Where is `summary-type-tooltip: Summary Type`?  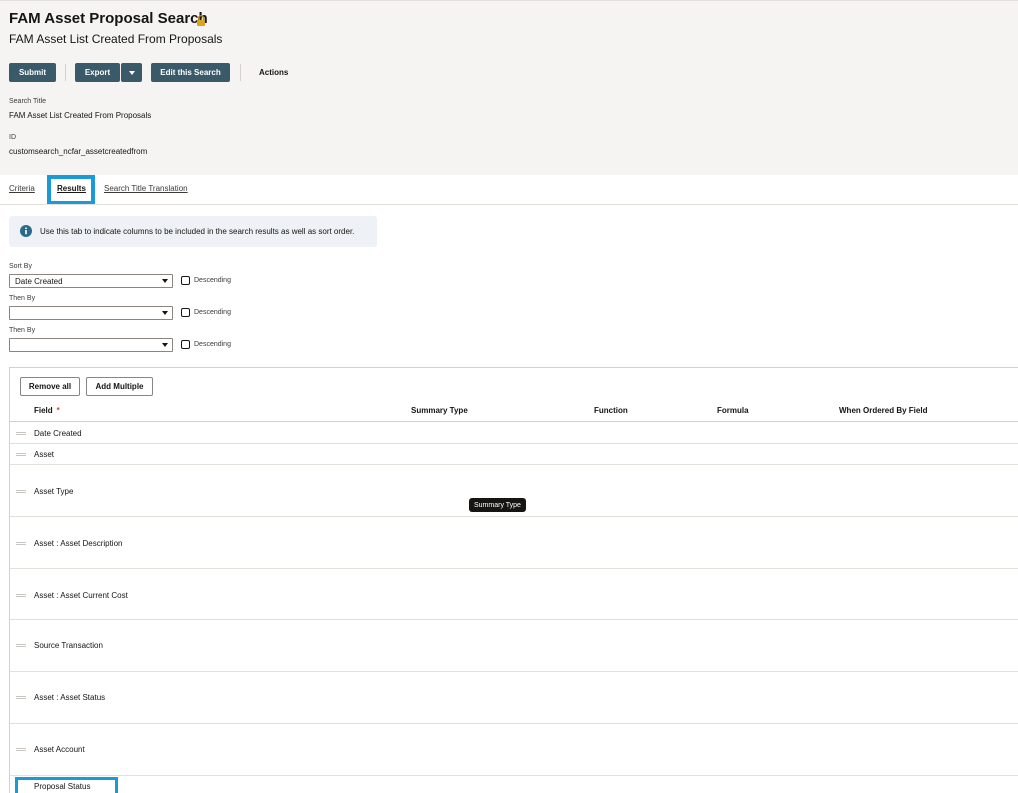
summary-type-tooltip: Summary Type is located at coordinates (497, 505).